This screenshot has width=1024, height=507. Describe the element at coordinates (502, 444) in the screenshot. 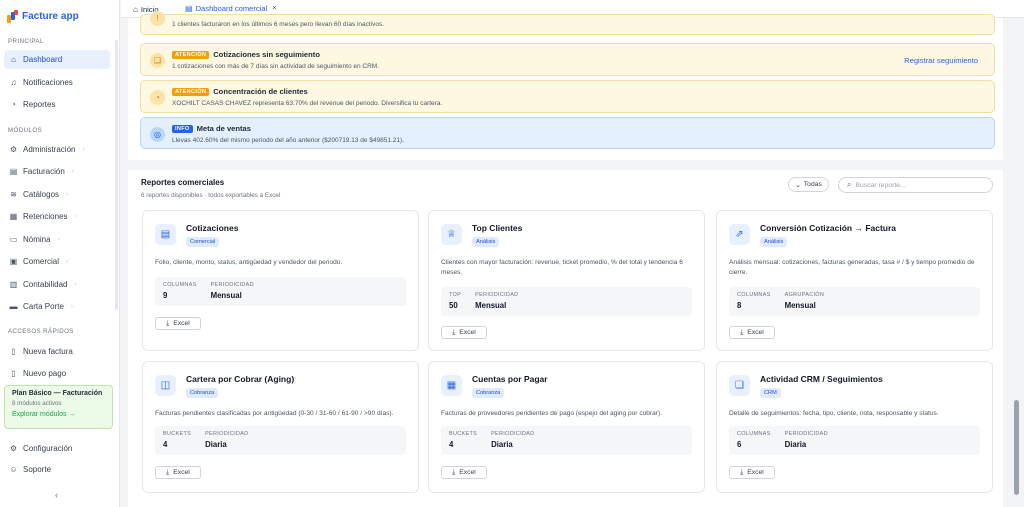

I see `stat-value: Diaria` at that location.